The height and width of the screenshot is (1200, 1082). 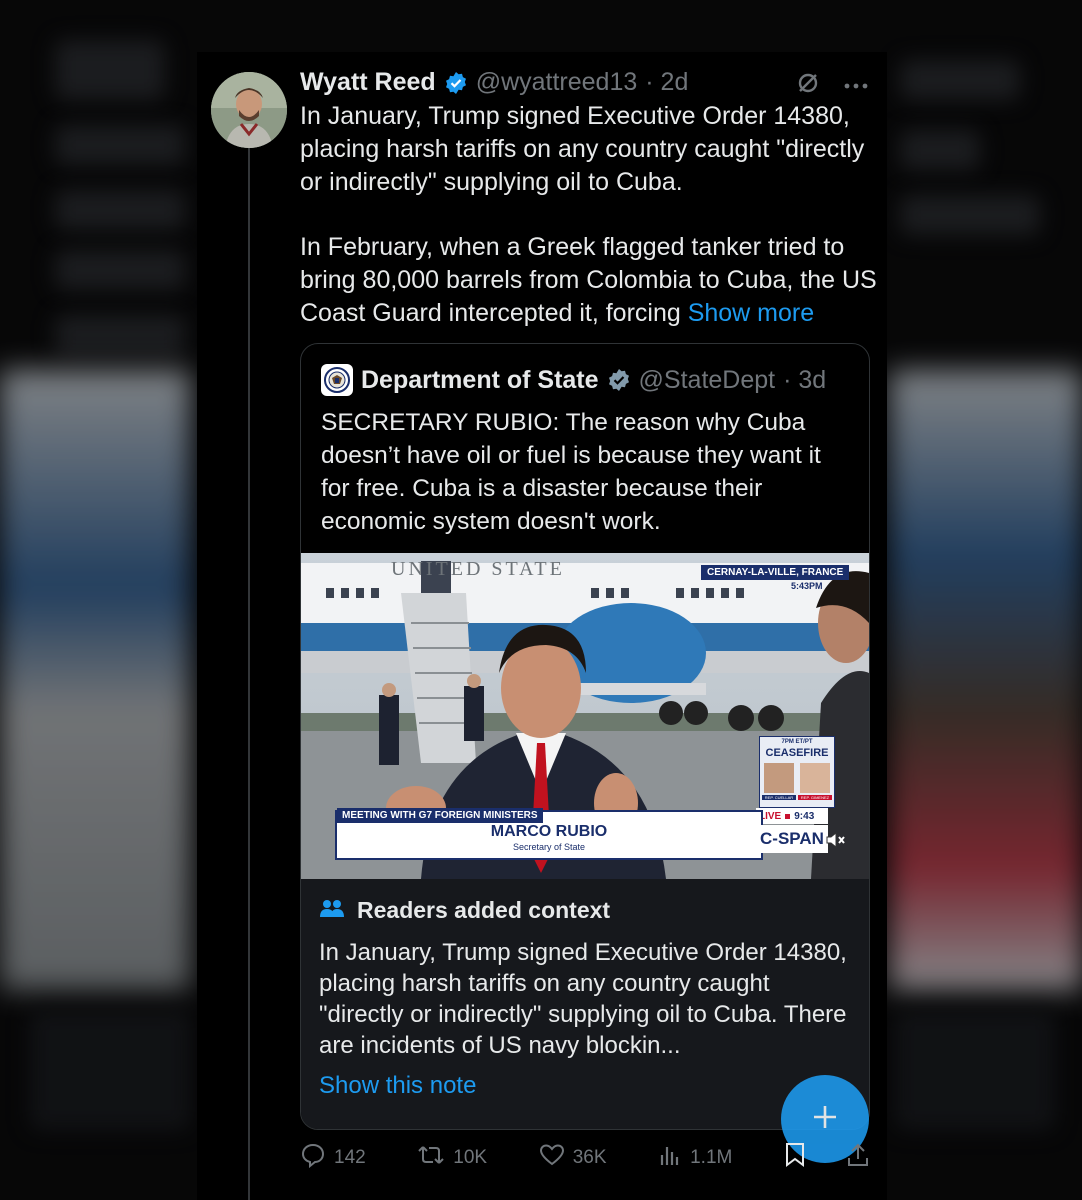 I want to click on like-count: 36K, so click(x=589, y=1157).